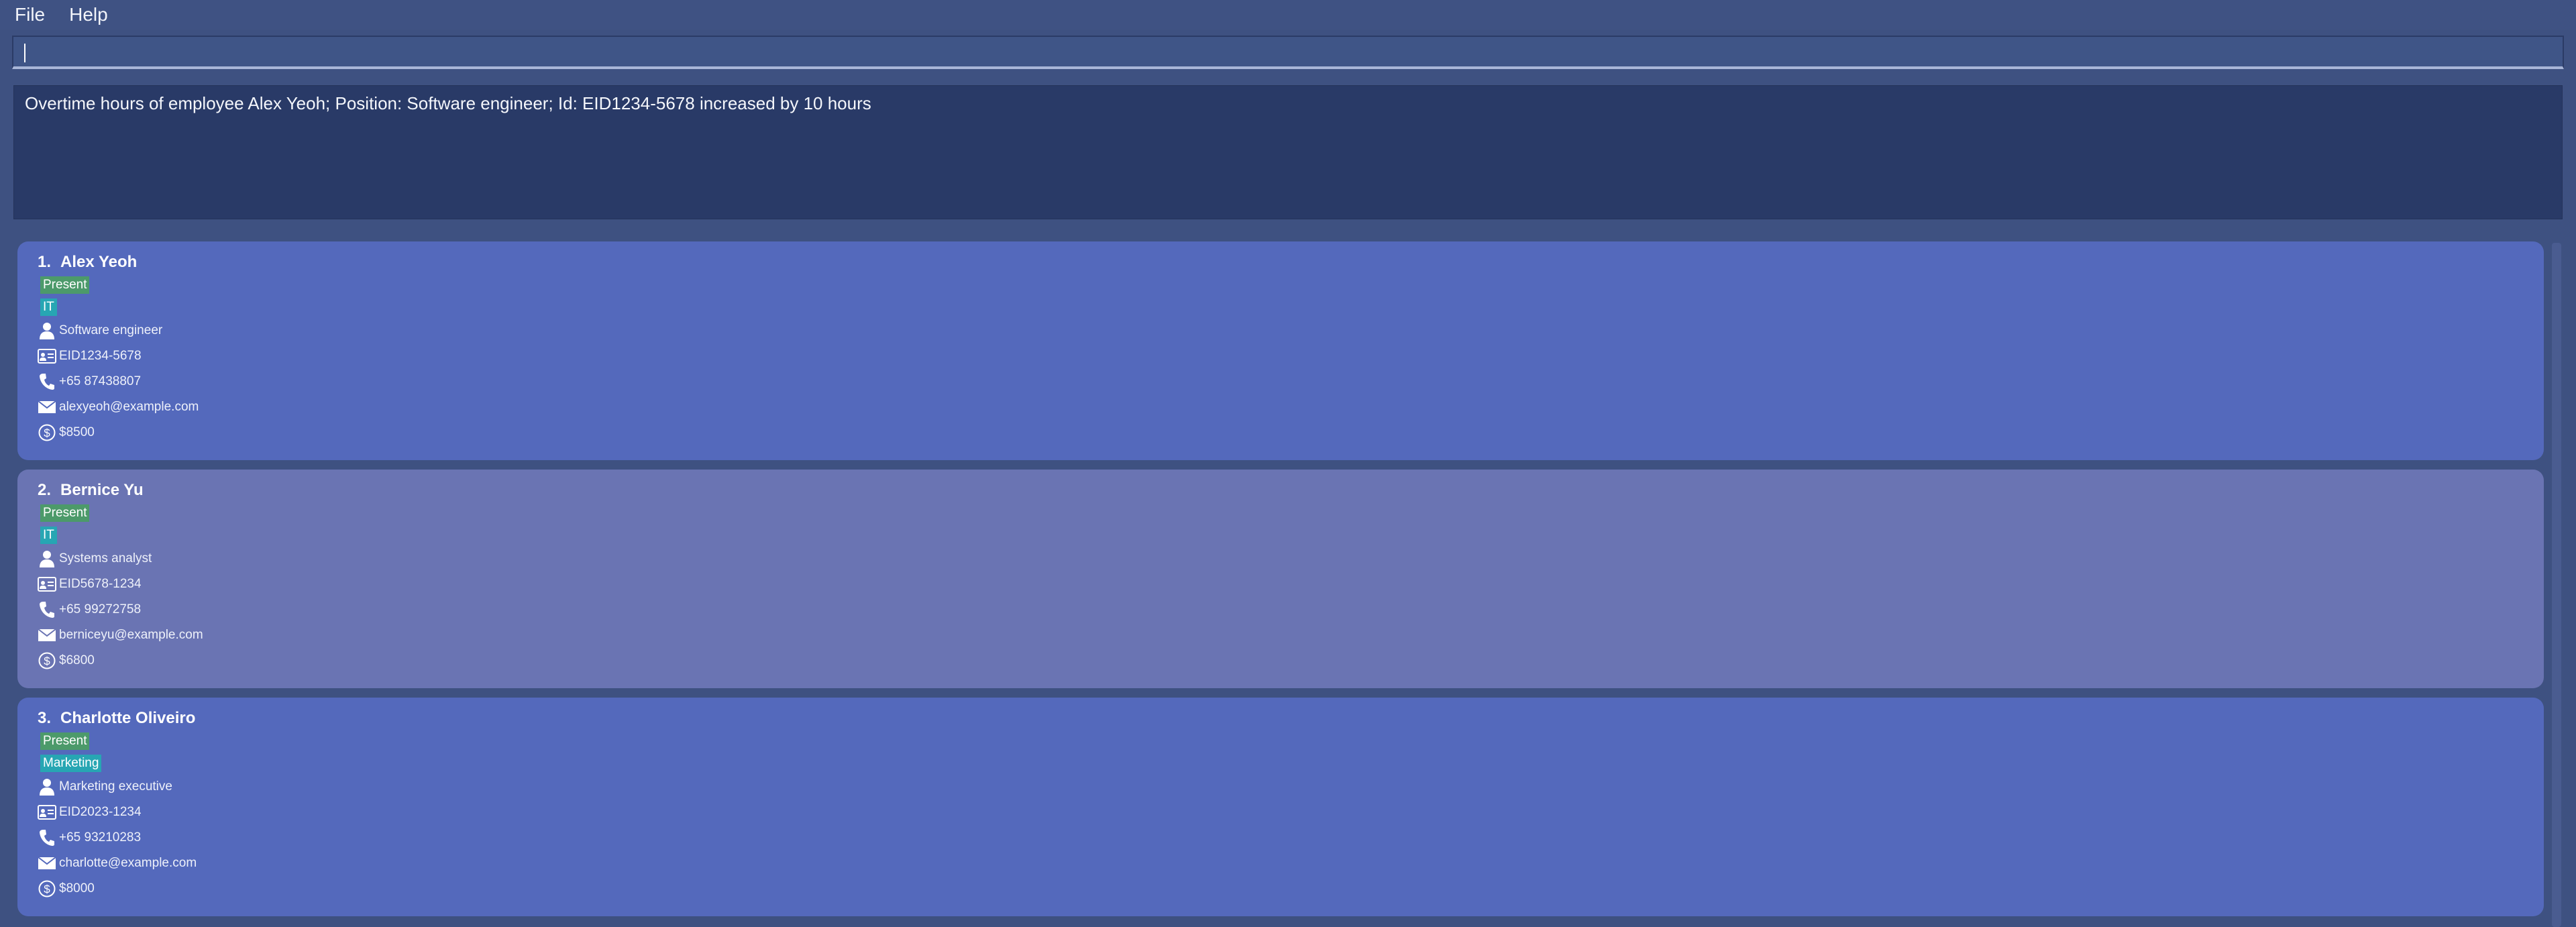 The image size is (2576, 927). What do you see at coordinates (77, 888) in the screenshot?
I see `salary-text: $8000` at bounding box center [77, 888].